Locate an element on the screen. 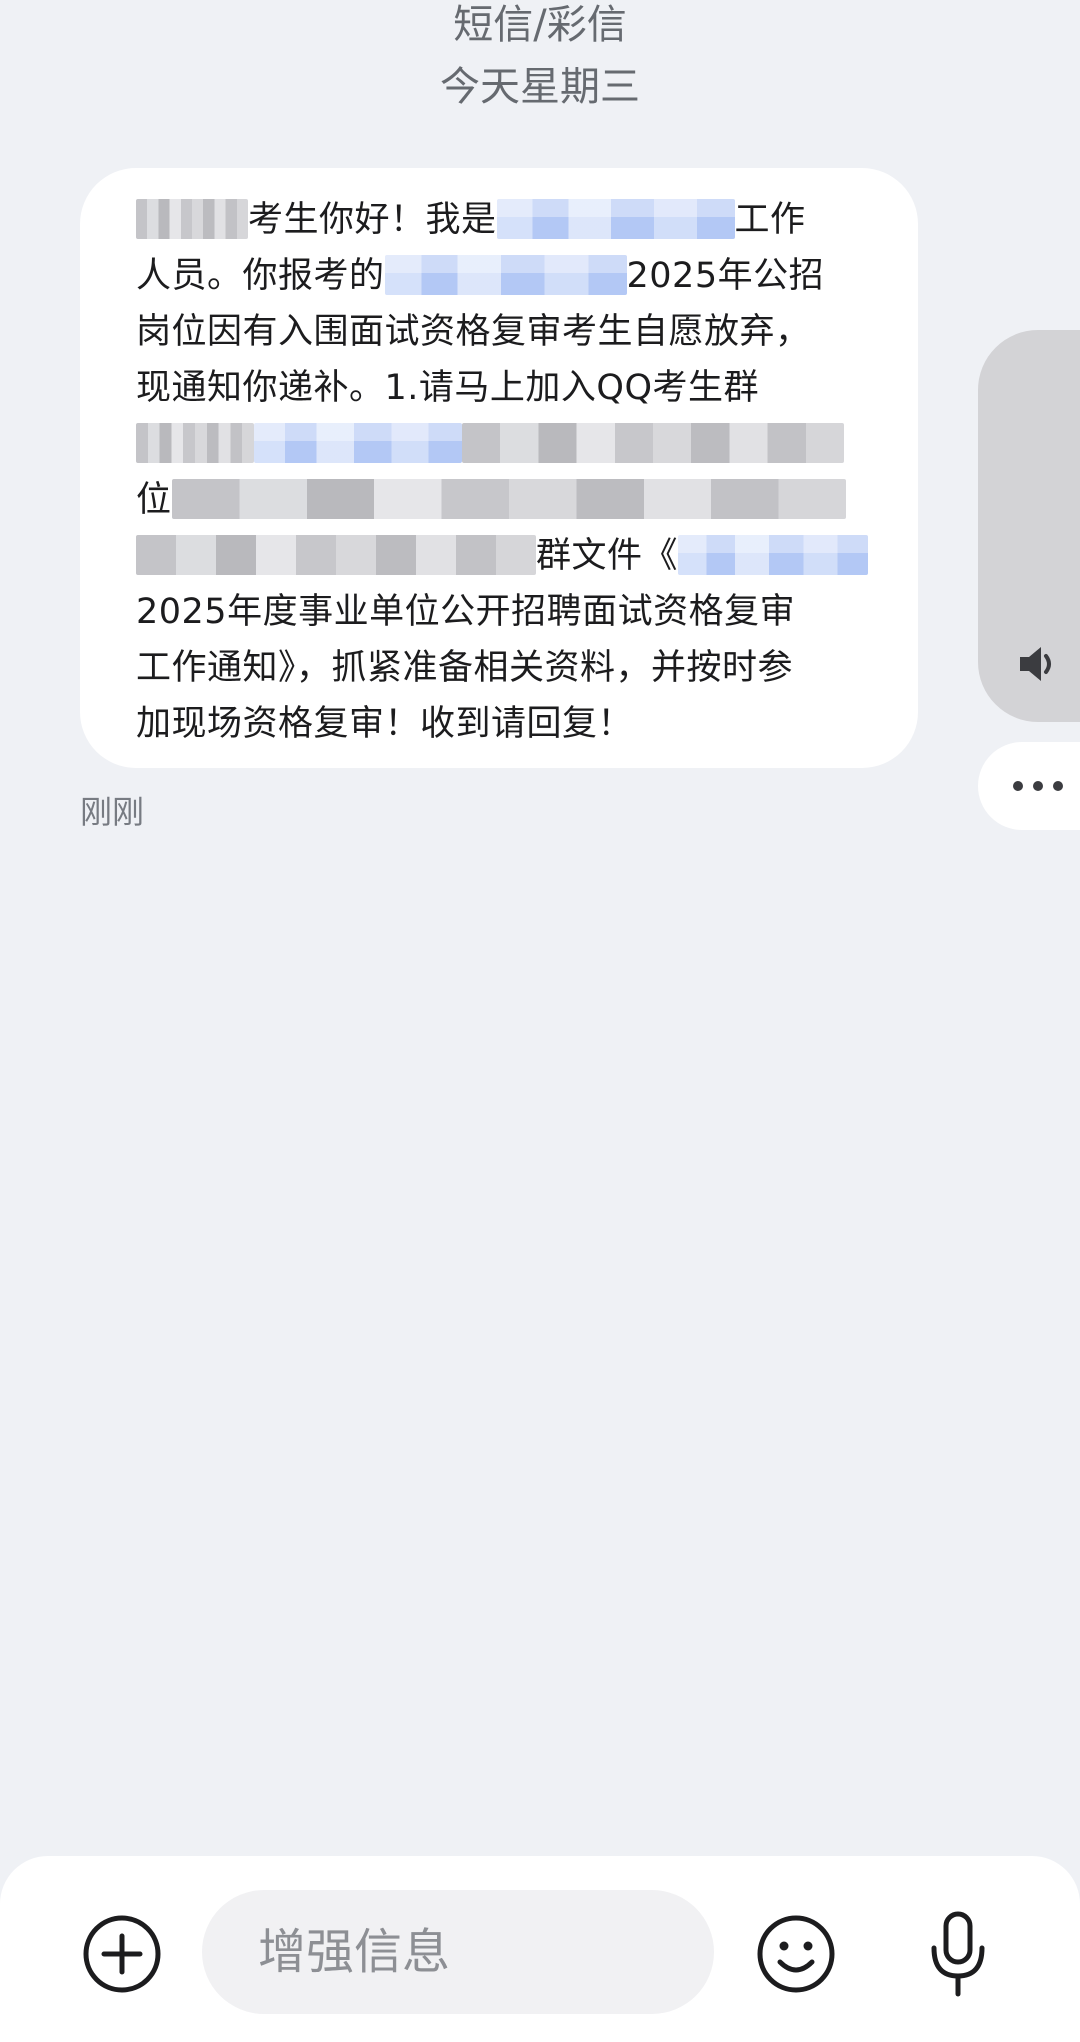 This screenshot has height=2042, width=1080. side-action-panel is located at coordinates (1029, 526).